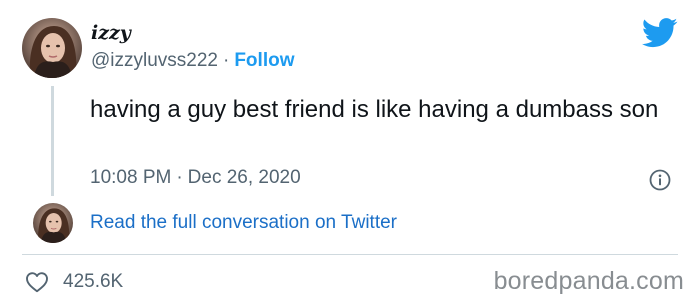 The width and height of the screenshot is (700, 308). I want to click on author-avatar, so click(52, 48).